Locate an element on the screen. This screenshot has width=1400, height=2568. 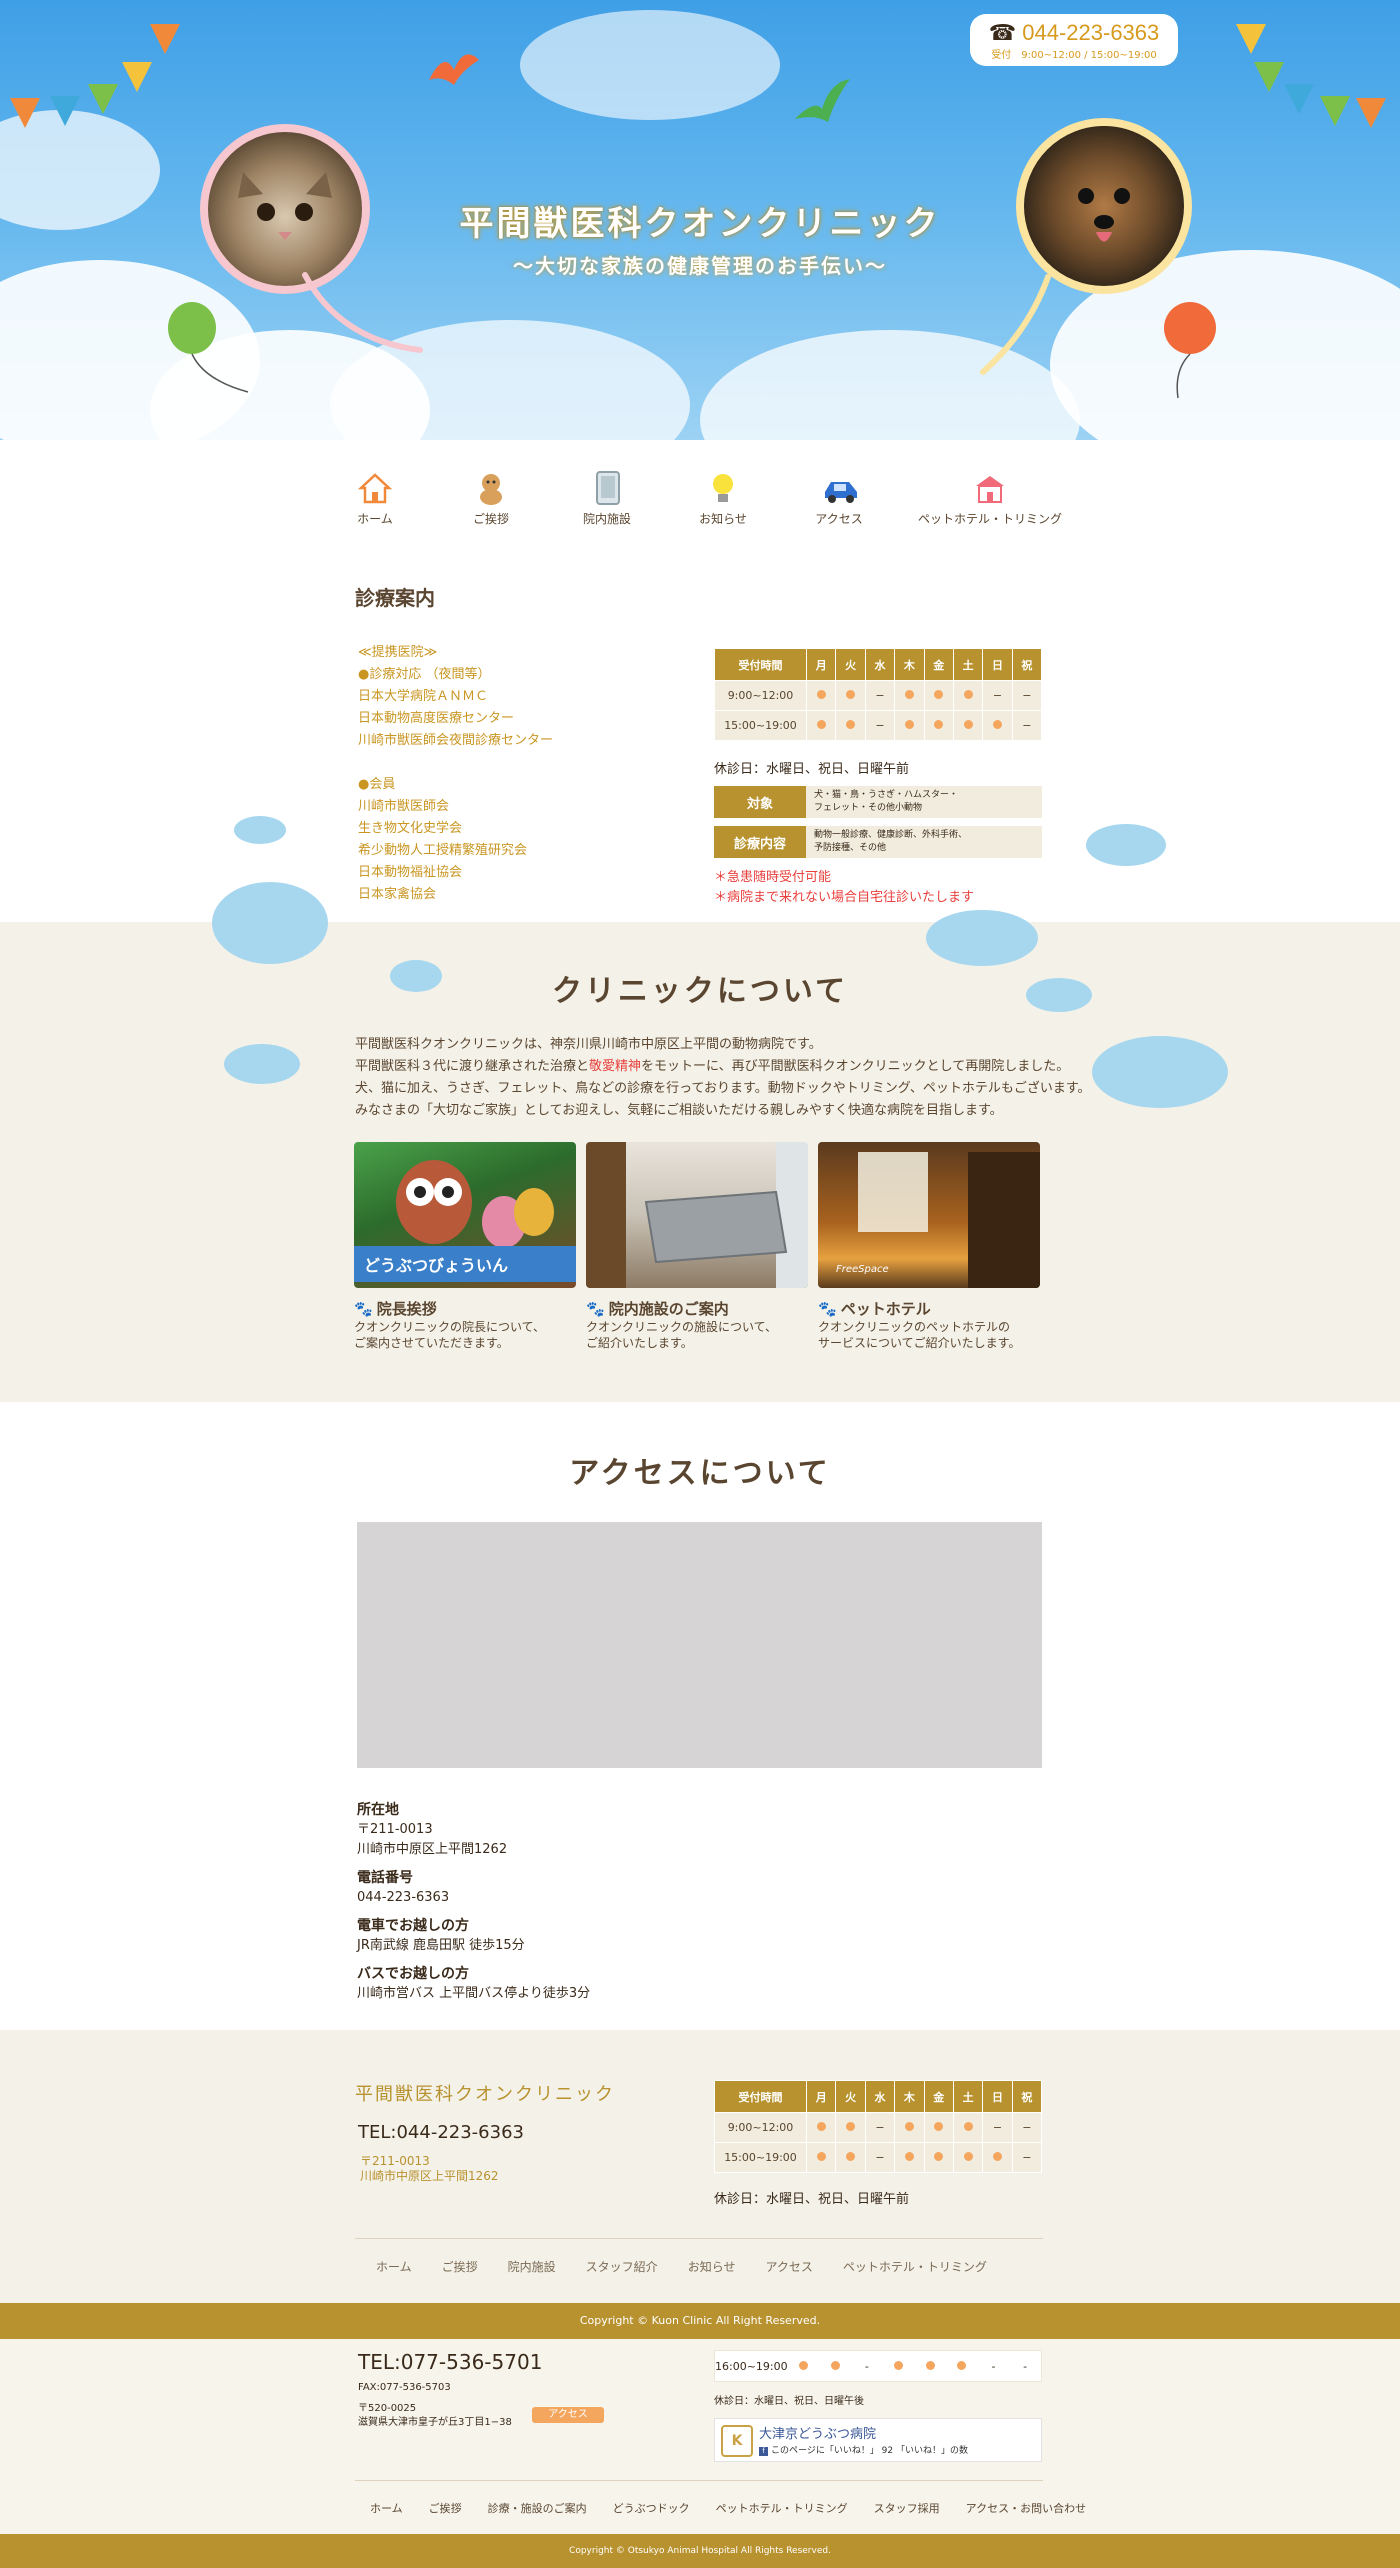
footer2-link: スタッフ採用 is located at coordinates (907, 2508).